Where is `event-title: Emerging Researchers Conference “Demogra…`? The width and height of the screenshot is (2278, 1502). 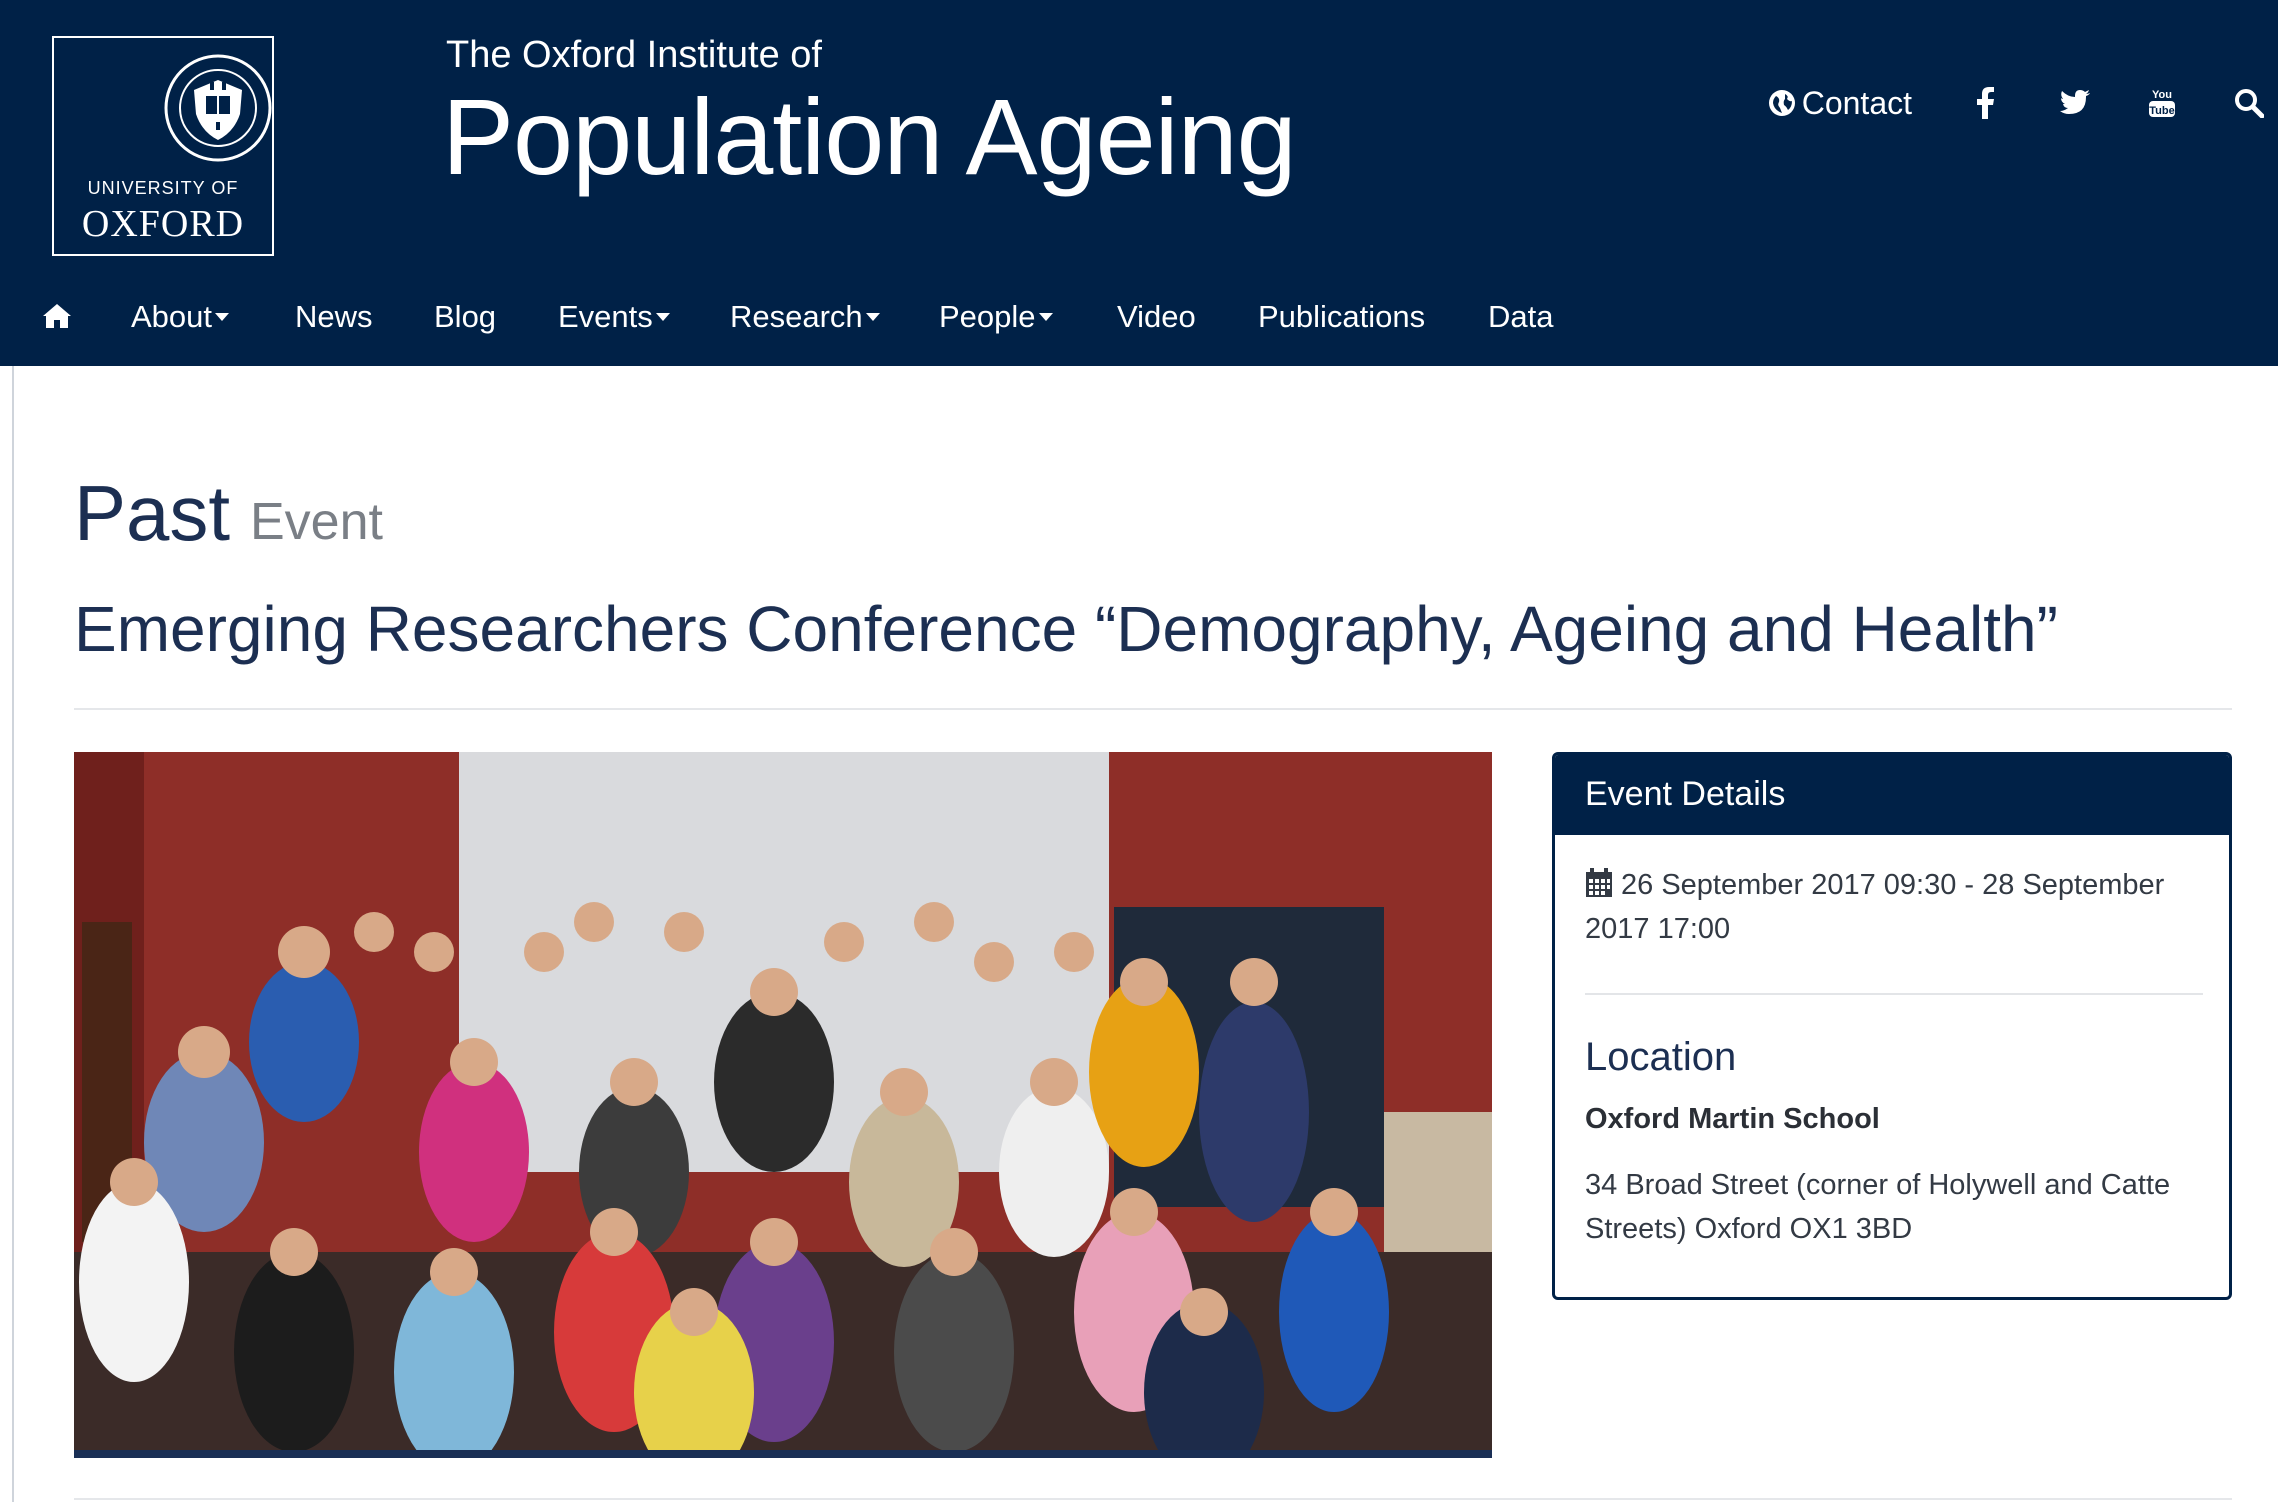 event-title: Emerging Researchers Conference “Demogra… is located at coordinates (1066, 629).